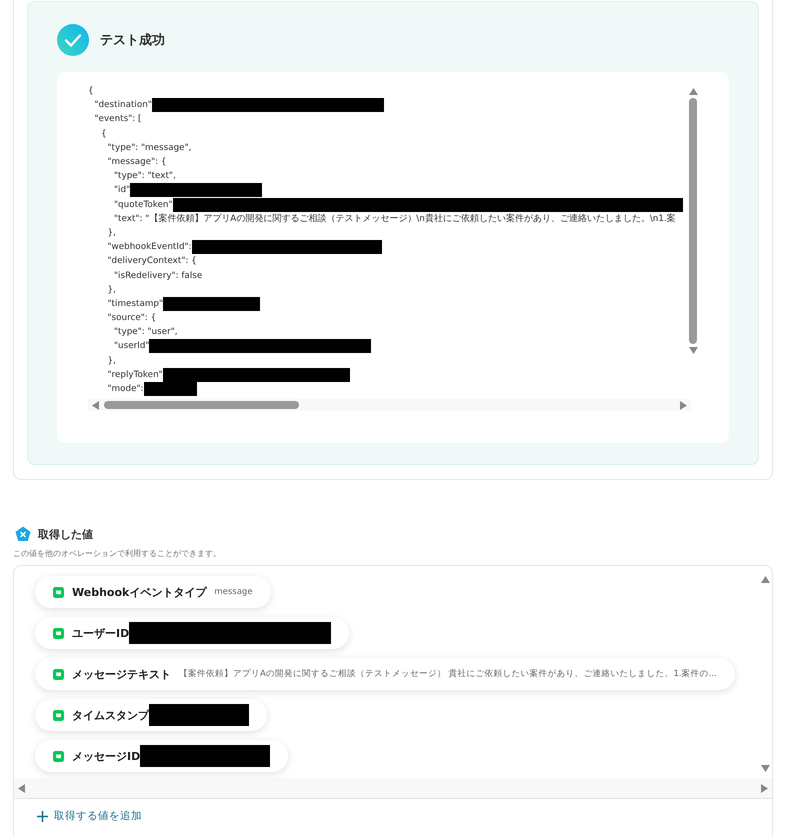 This screenshot has height=837, width=787. I want to click on code-line: "mode":, so click(126, 389).